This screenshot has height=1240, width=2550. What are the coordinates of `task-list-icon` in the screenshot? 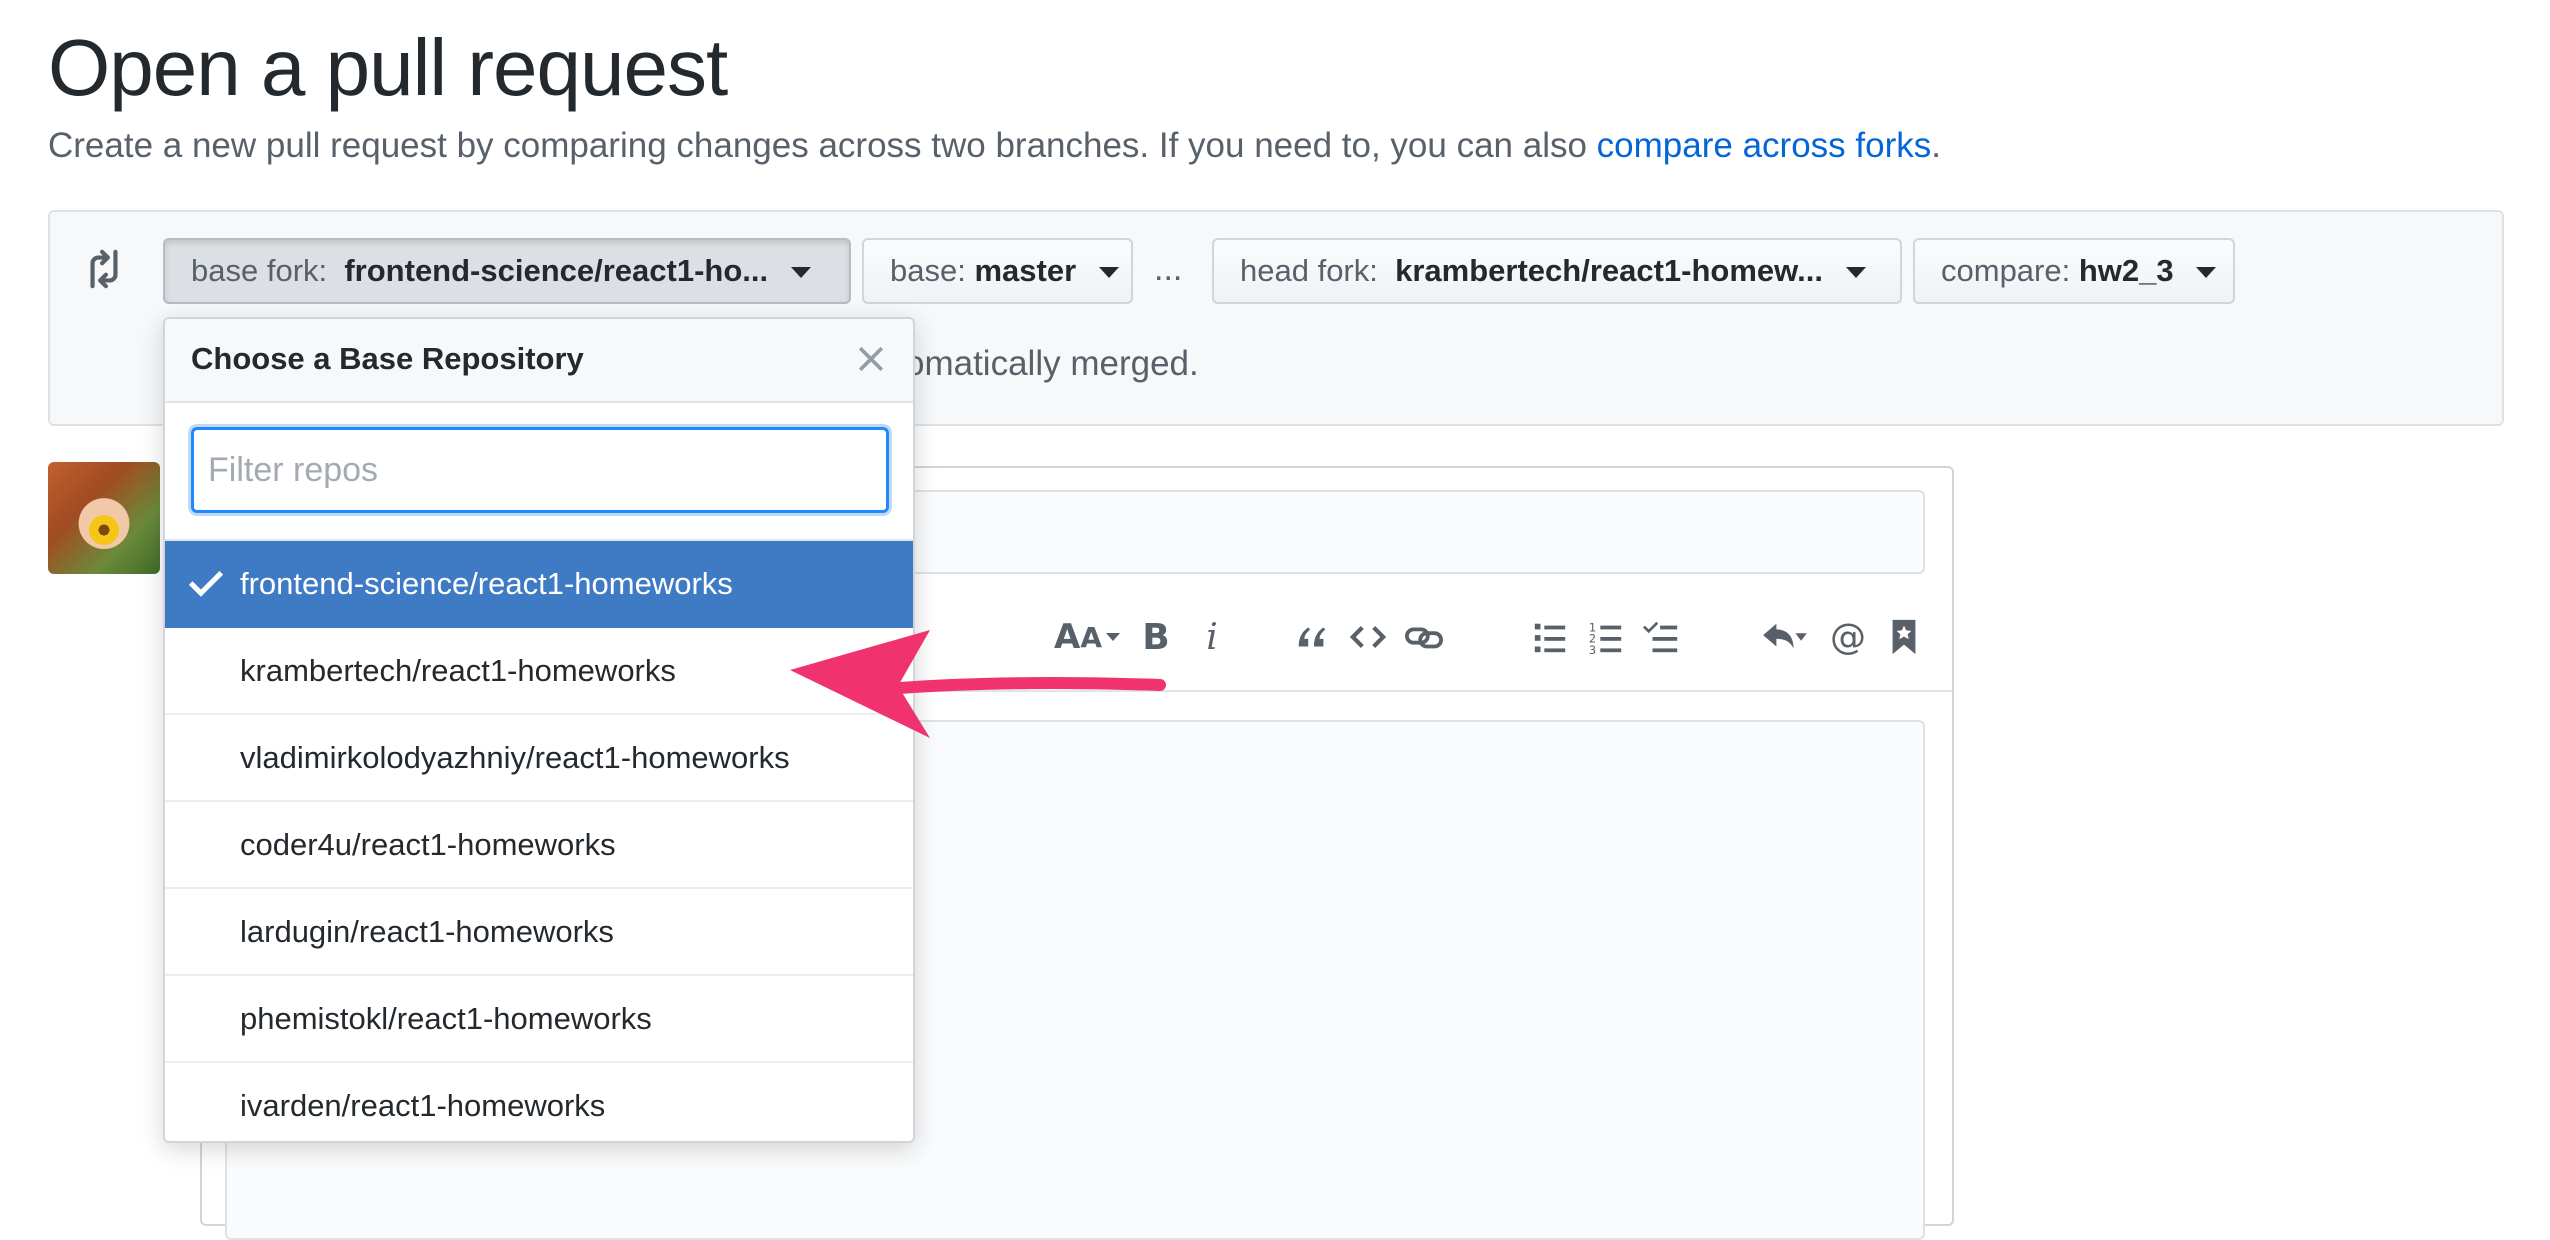 It's located at (1662, 637).